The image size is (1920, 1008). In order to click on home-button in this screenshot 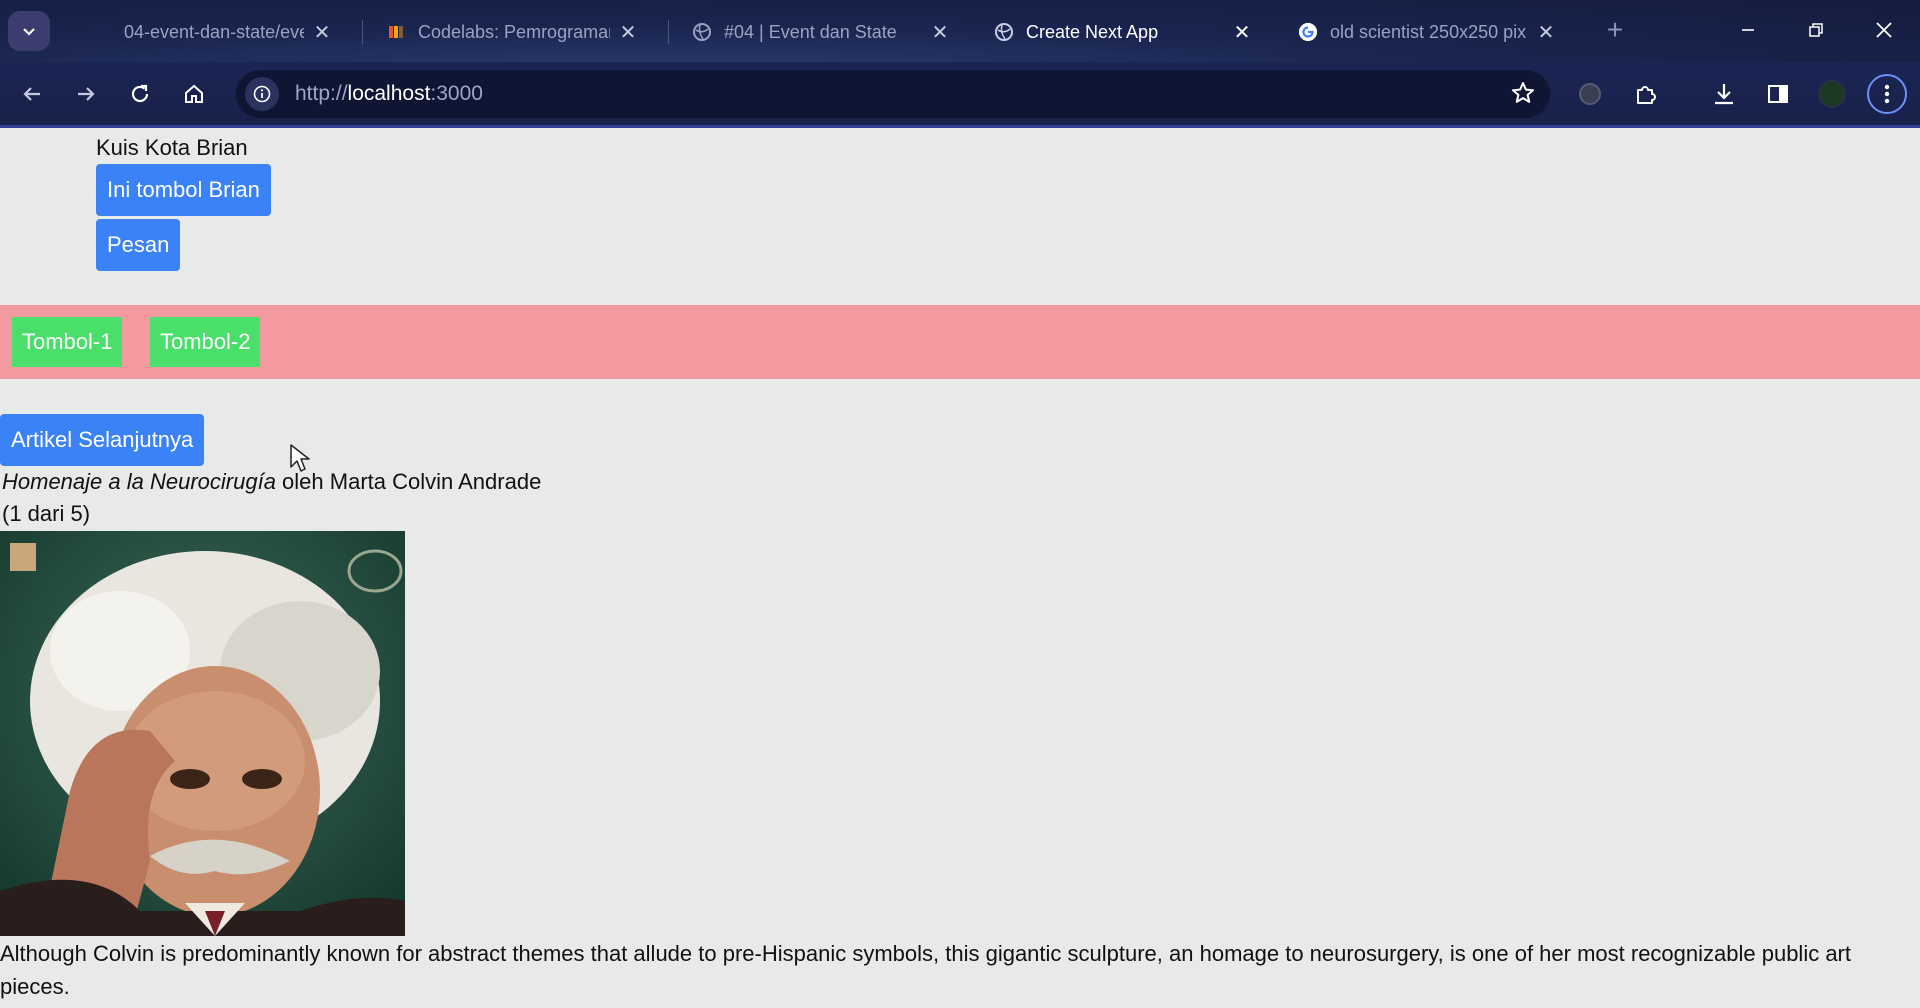, I will do `click(194, 94)`.